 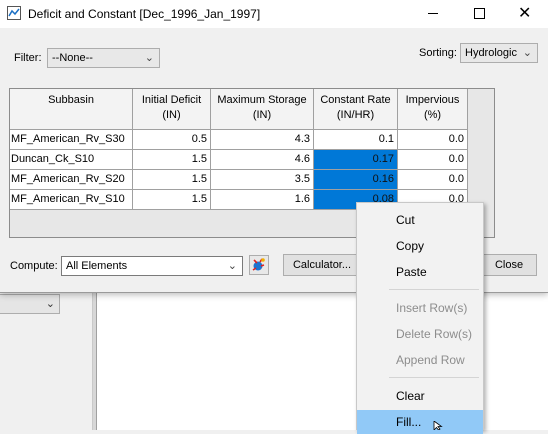 What do you see at coordinates (262, 109) in the screenshot?
I see `column-header-maximum-storage: Maximum Storage (IN)` at bounding box center [262, 109].